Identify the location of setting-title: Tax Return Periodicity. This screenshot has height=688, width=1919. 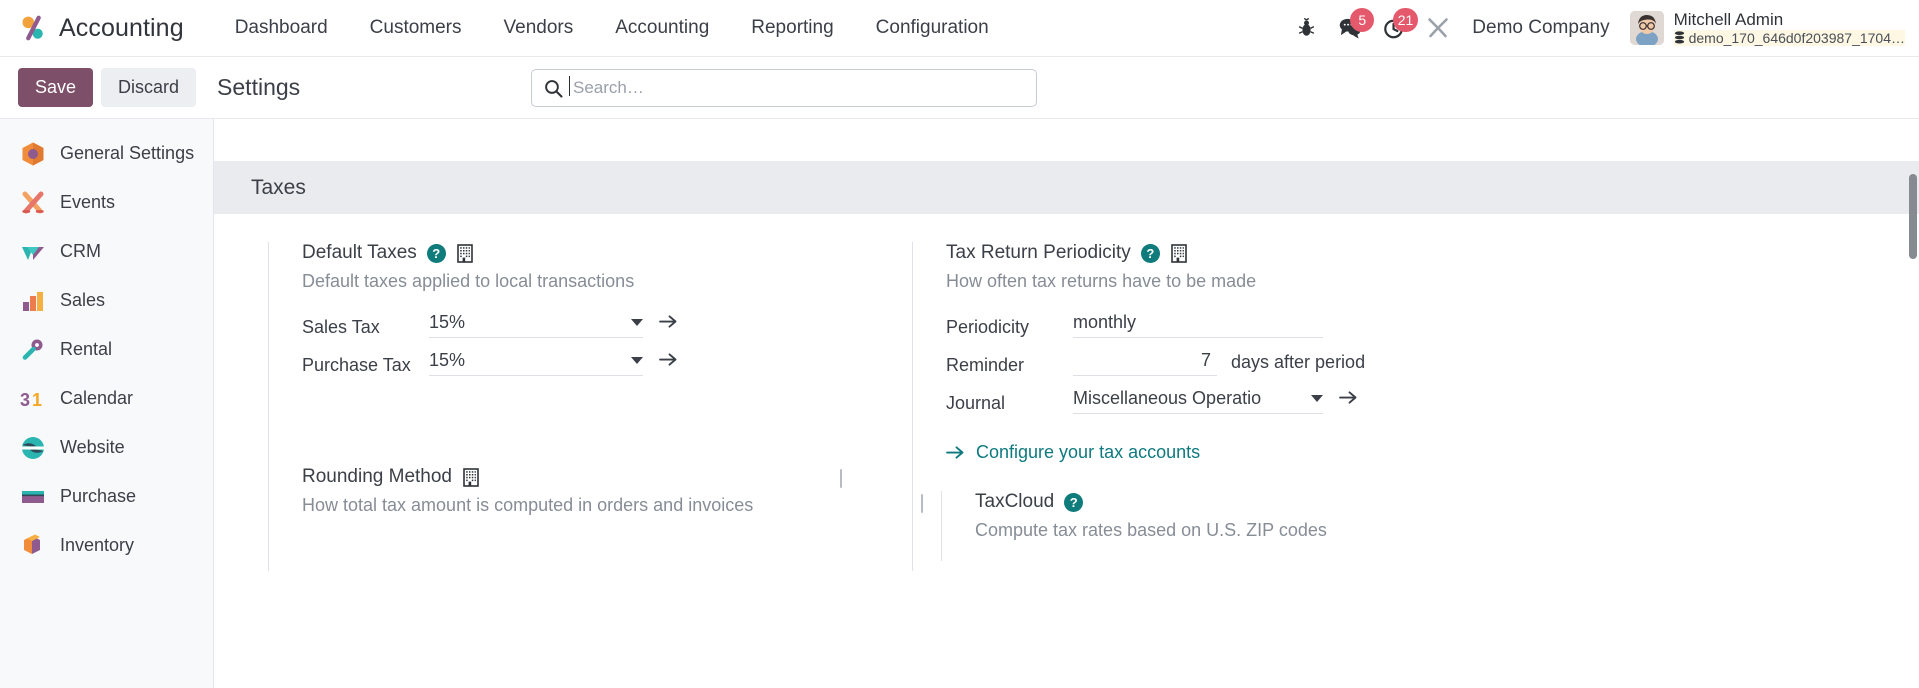
(1038, 252).